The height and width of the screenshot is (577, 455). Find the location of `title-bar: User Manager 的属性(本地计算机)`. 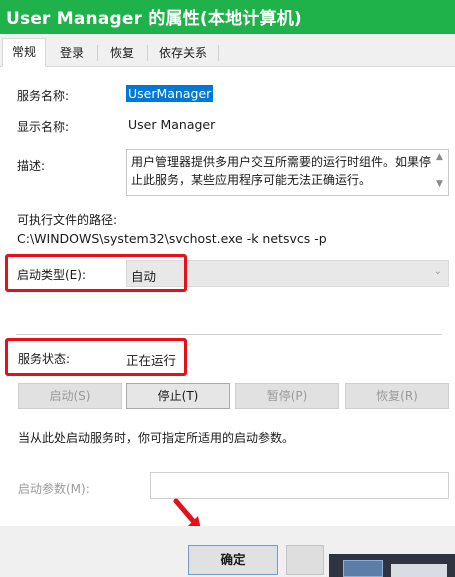

title-bar: User Manager 的属性(本地计算机) is located at coordinates (227, 17).